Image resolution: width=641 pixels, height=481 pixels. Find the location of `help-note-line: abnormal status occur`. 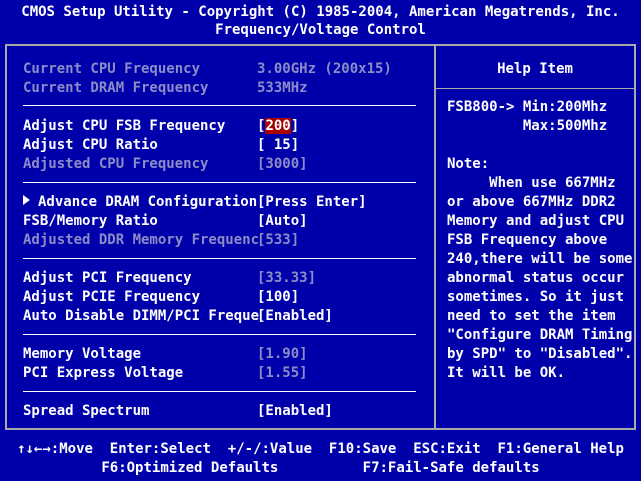

help-note-line: abnormal status occur is located at coordinates (536, 278).